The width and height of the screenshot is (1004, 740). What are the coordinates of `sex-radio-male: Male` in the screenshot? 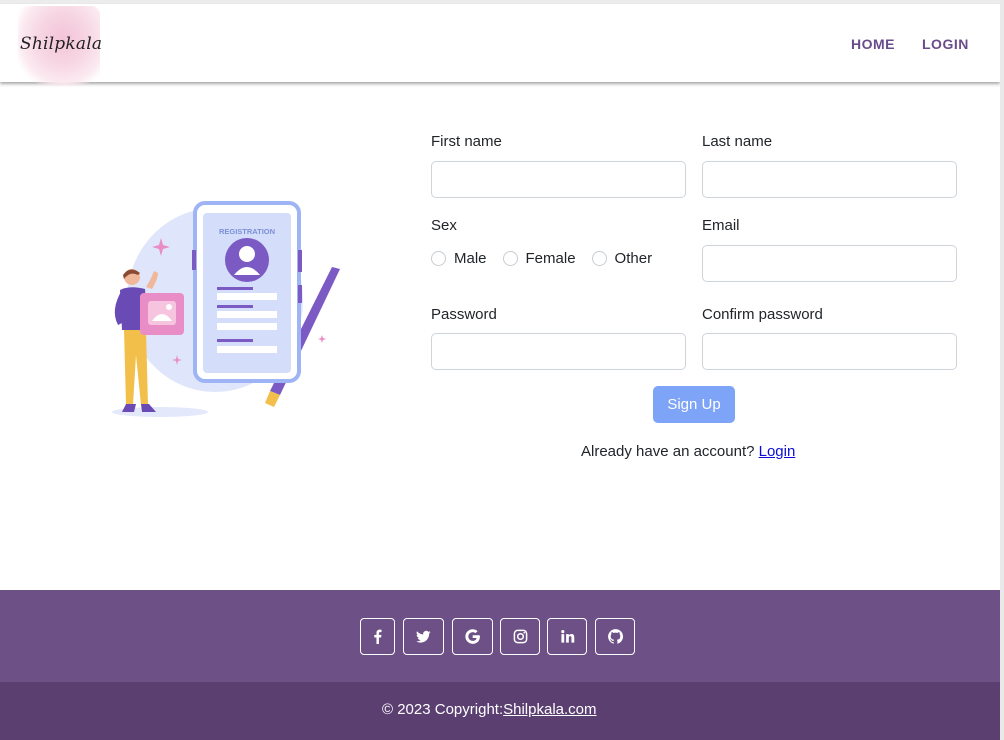 It's located at (459, 258).